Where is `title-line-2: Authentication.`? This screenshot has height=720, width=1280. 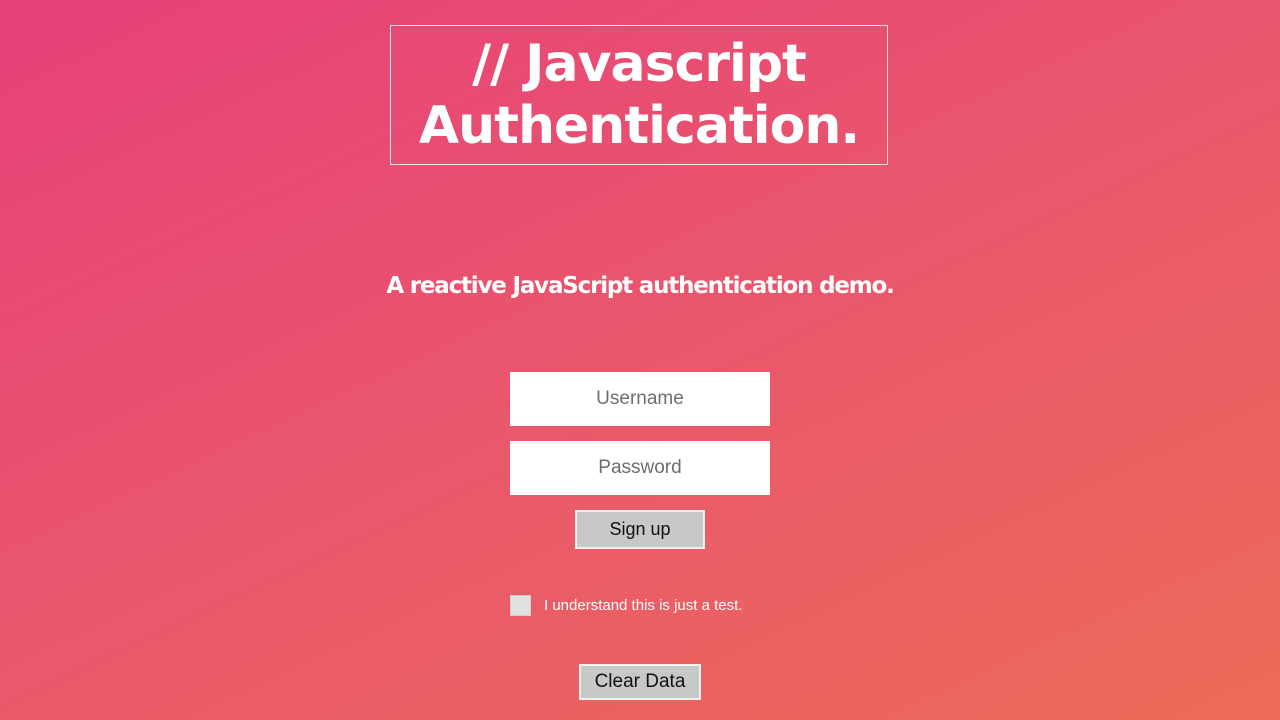
title-line-2: Authentication. is located at coordinates (639, 126).